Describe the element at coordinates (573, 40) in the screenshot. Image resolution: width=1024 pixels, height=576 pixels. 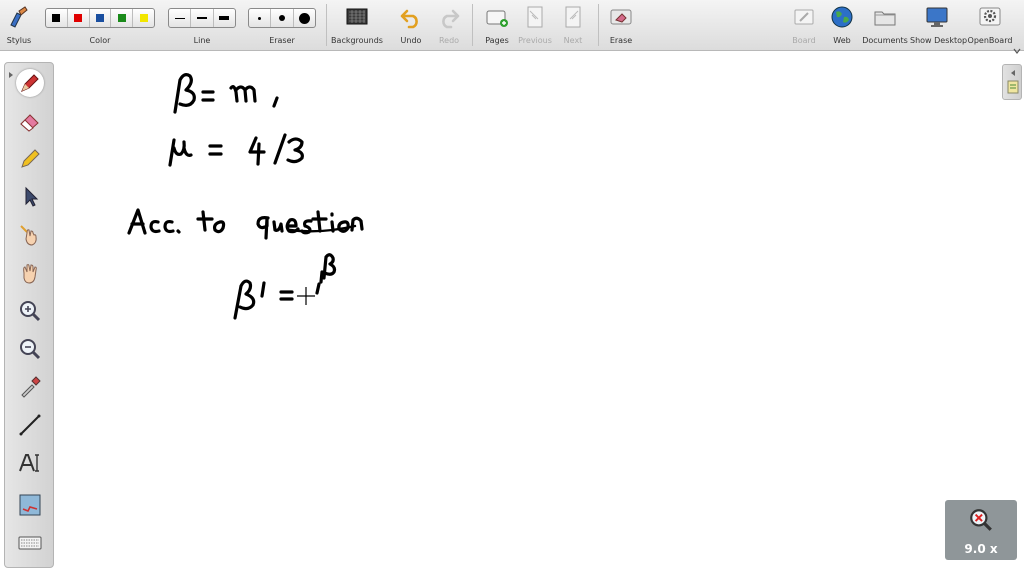
I see `next-label: Next` at that location.